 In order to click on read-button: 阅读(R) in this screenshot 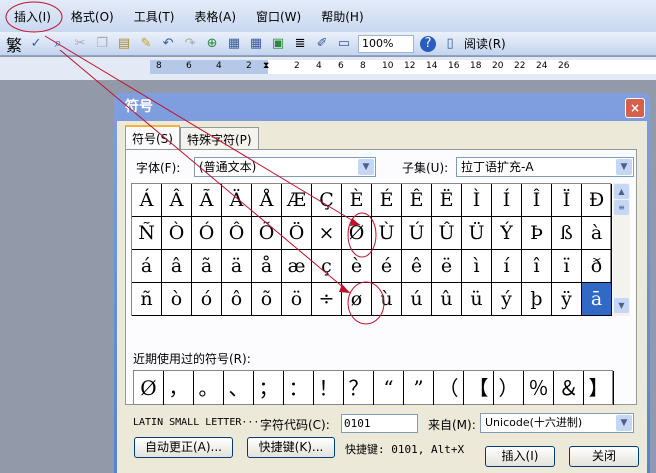, I will do `click(485, 43)`.